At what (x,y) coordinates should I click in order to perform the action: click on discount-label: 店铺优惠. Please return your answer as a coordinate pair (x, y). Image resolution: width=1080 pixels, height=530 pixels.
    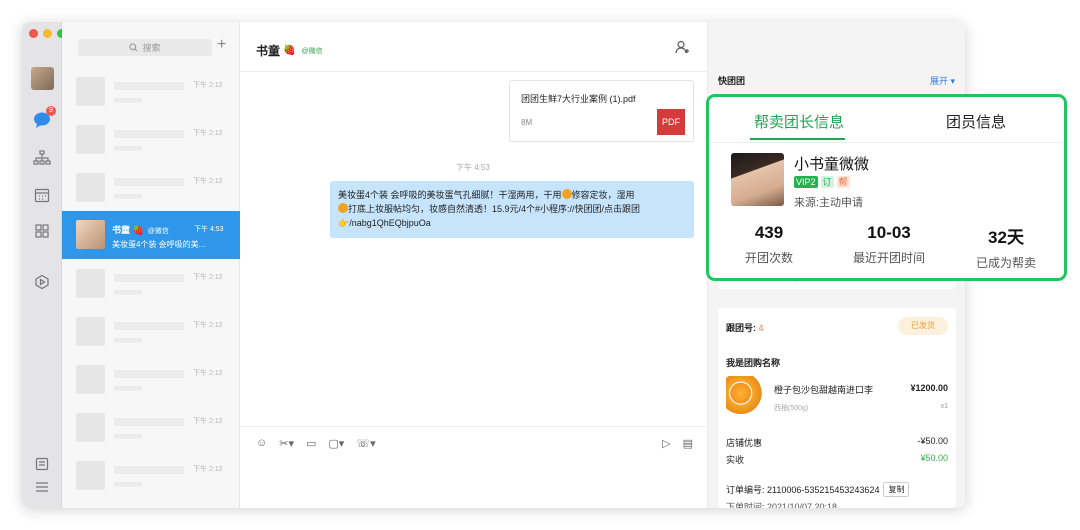
    Looking at the image, I should click on (744, 443).